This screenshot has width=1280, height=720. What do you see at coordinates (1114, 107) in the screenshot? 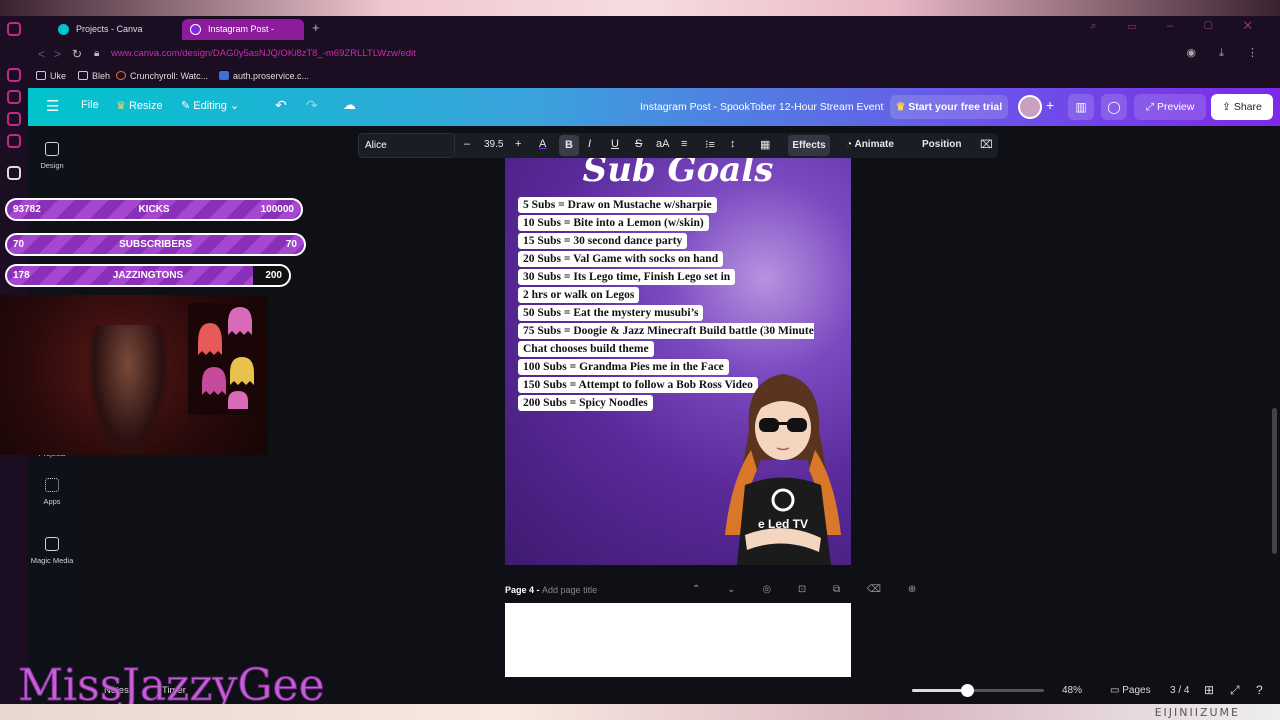
I see `comment-icon: ◯` at bounding box center [1114, 107].